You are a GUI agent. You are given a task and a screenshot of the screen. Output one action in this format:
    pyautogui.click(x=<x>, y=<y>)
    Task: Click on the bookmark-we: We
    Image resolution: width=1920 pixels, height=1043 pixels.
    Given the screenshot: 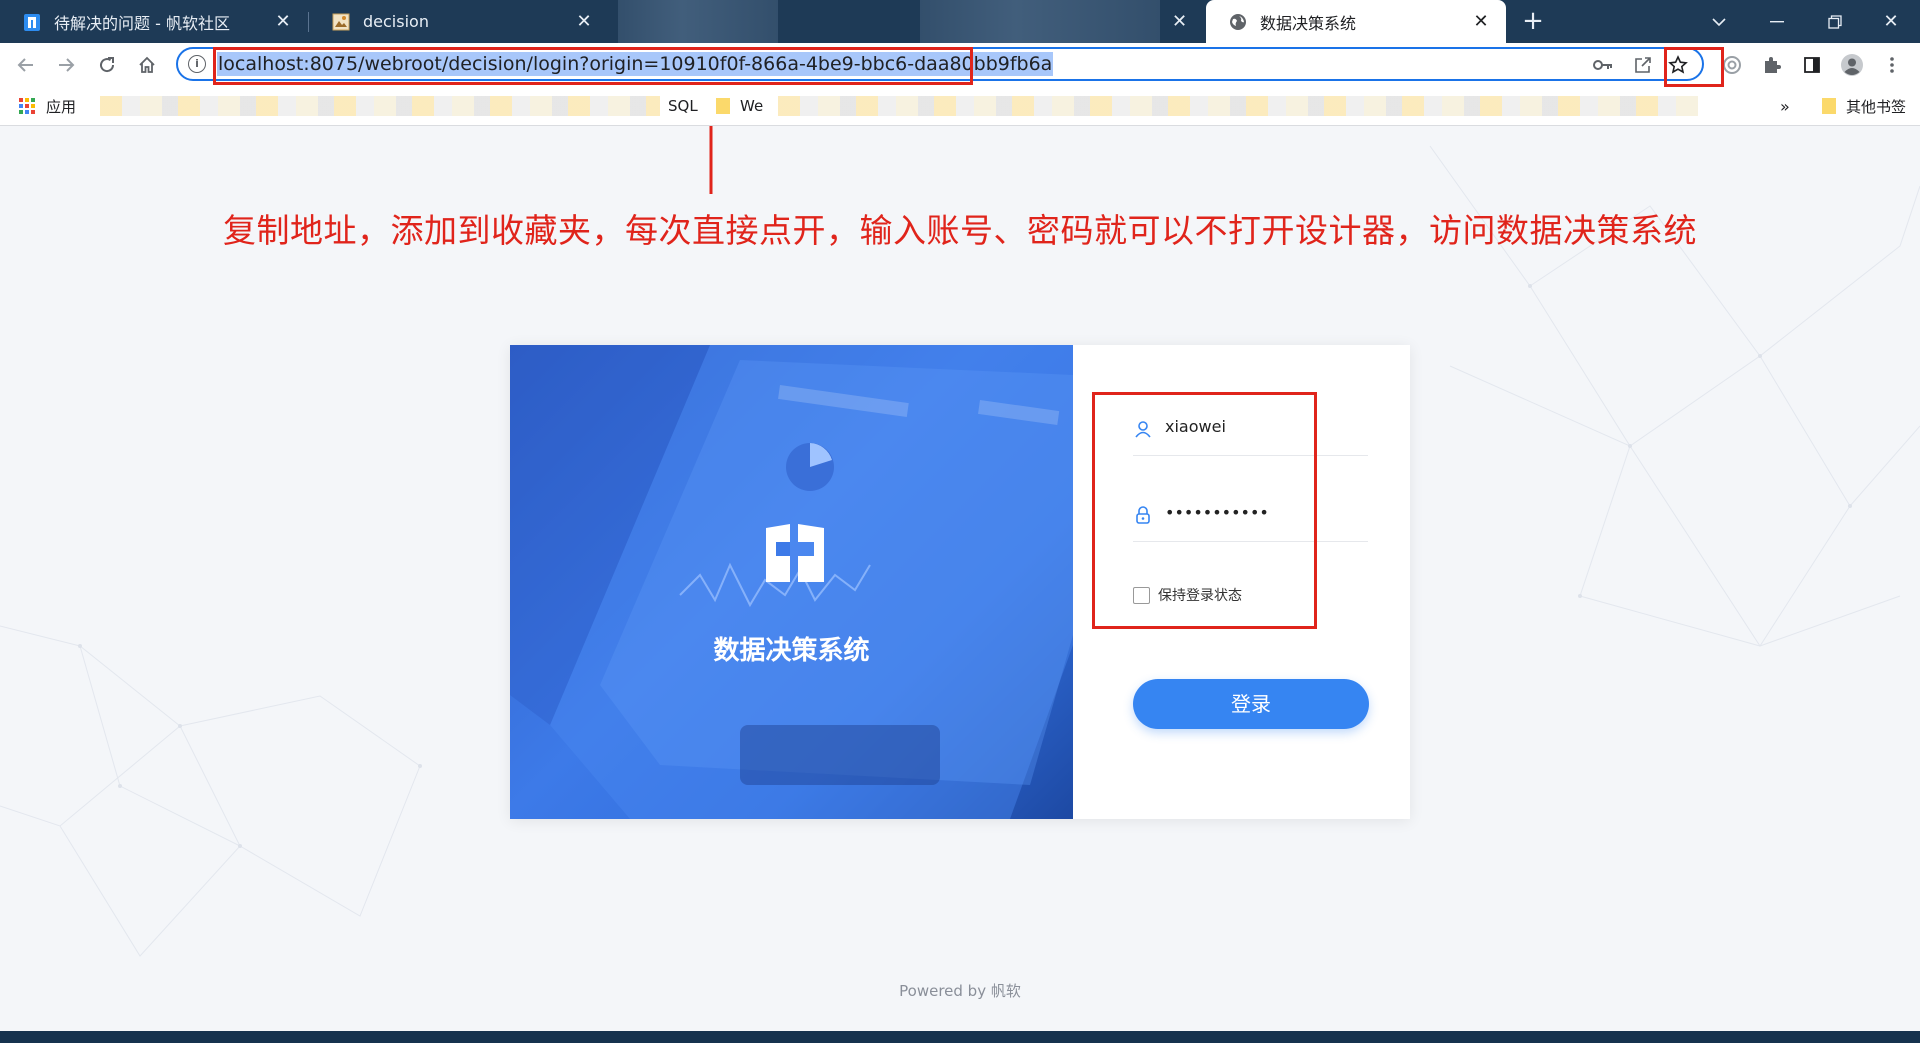 What is the action you would take?
    pyautogui.click(x=739, y=106)
    